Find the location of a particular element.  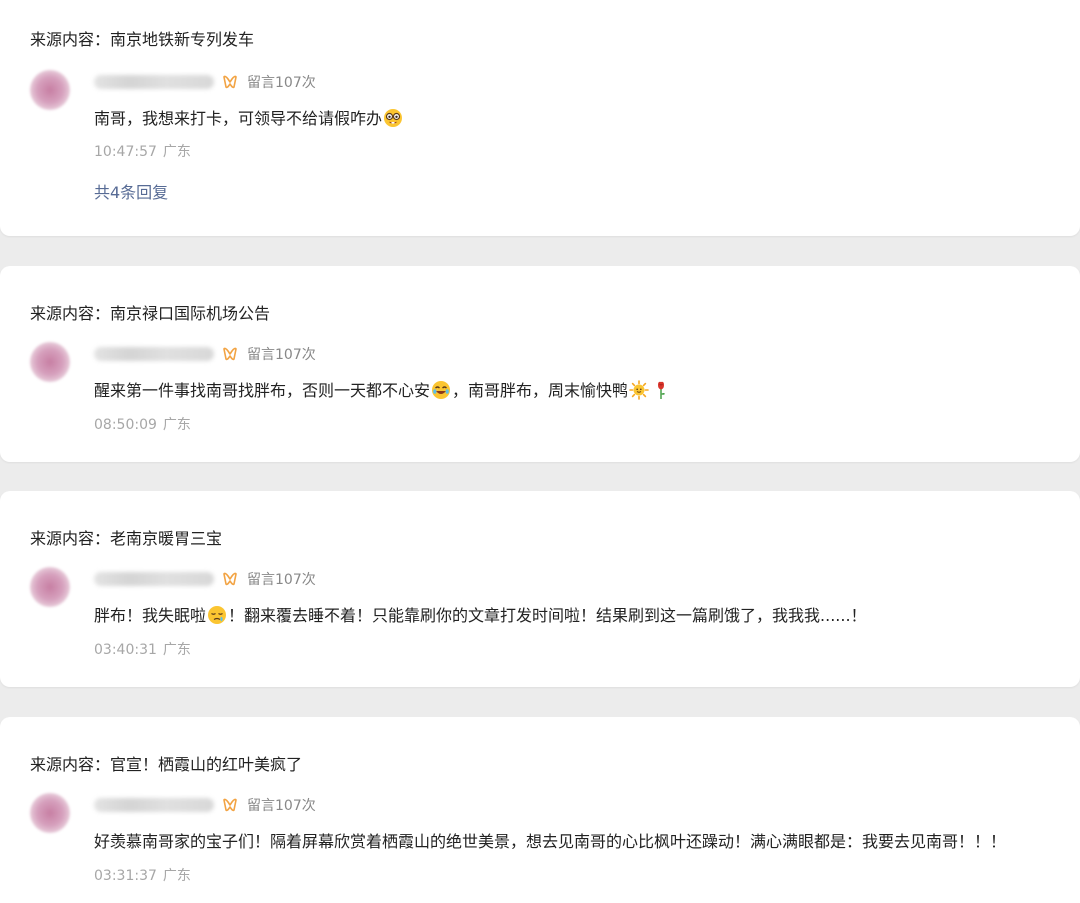

comment-text-part: 南哥，我想来打卡，可领导不给请假咋办 is located at coordinates (238, 118).